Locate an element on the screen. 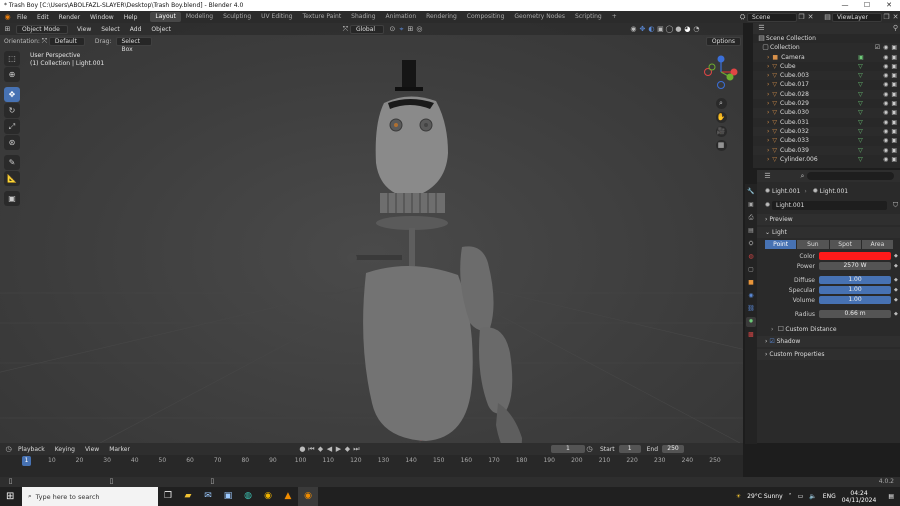 The width and height of the screenshot is (900, 506). tray-chevron-icon: ˄ is located at coordinates (790, 496).